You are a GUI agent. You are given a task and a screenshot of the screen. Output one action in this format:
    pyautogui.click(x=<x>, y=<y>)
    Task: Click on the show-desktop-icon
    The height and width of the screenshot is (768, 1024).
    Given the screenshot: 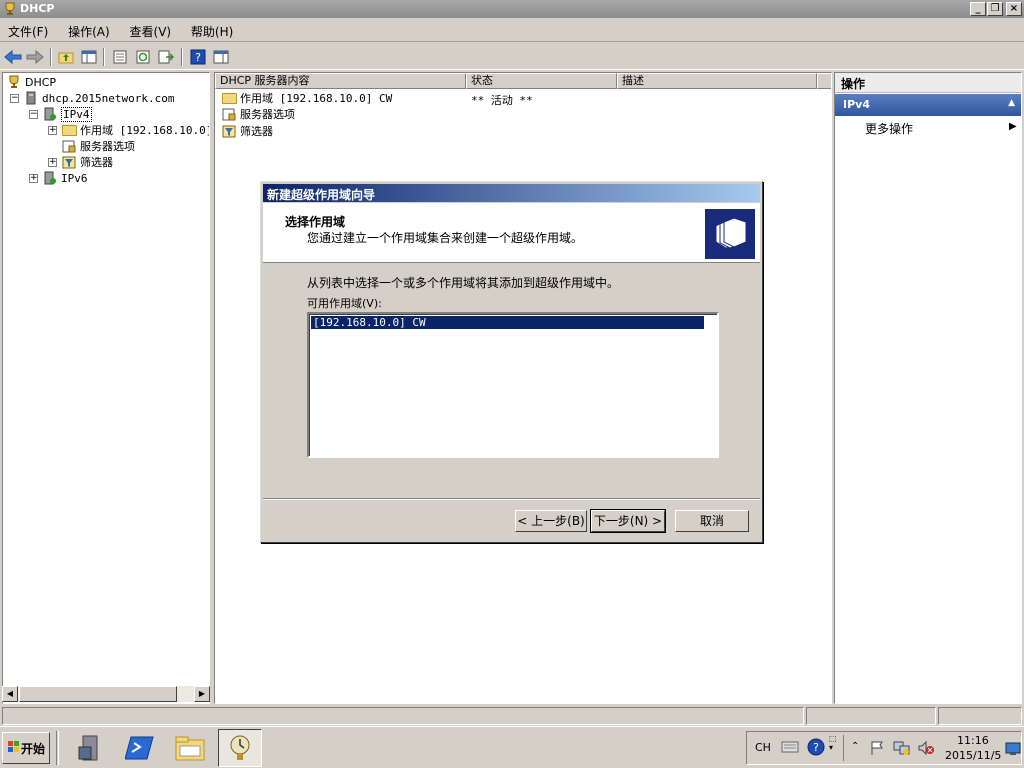 What is the action you would take?
    pyautogui.click(x=1013, y=750)
    